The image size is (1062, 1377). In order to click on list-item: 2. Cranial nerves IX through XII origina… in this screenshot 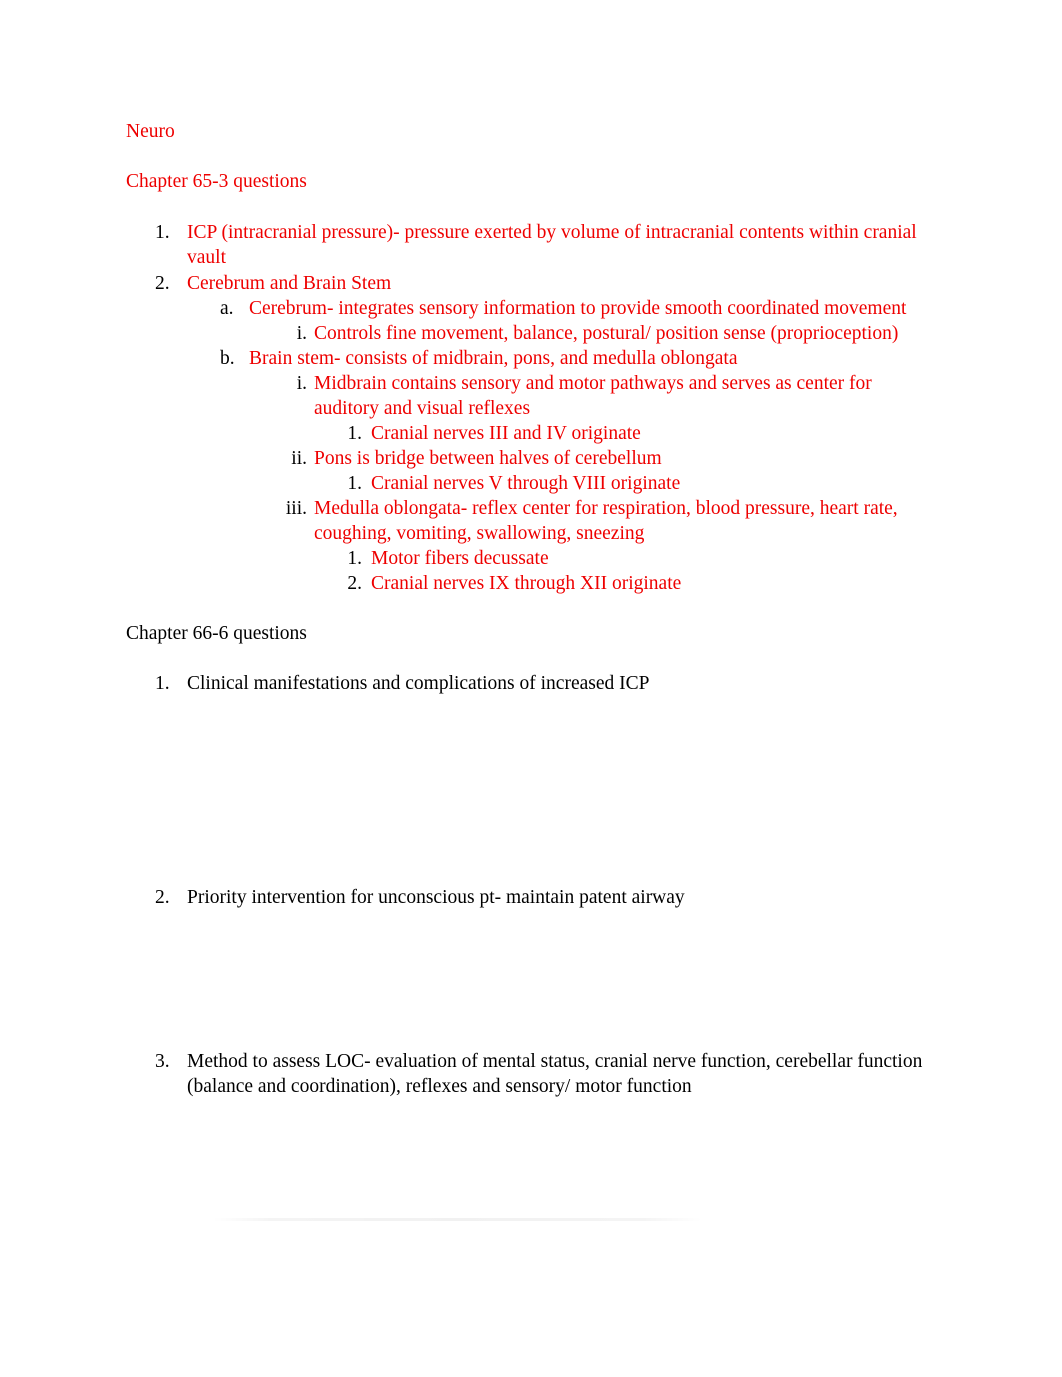, I will do `click(531, 583)`.